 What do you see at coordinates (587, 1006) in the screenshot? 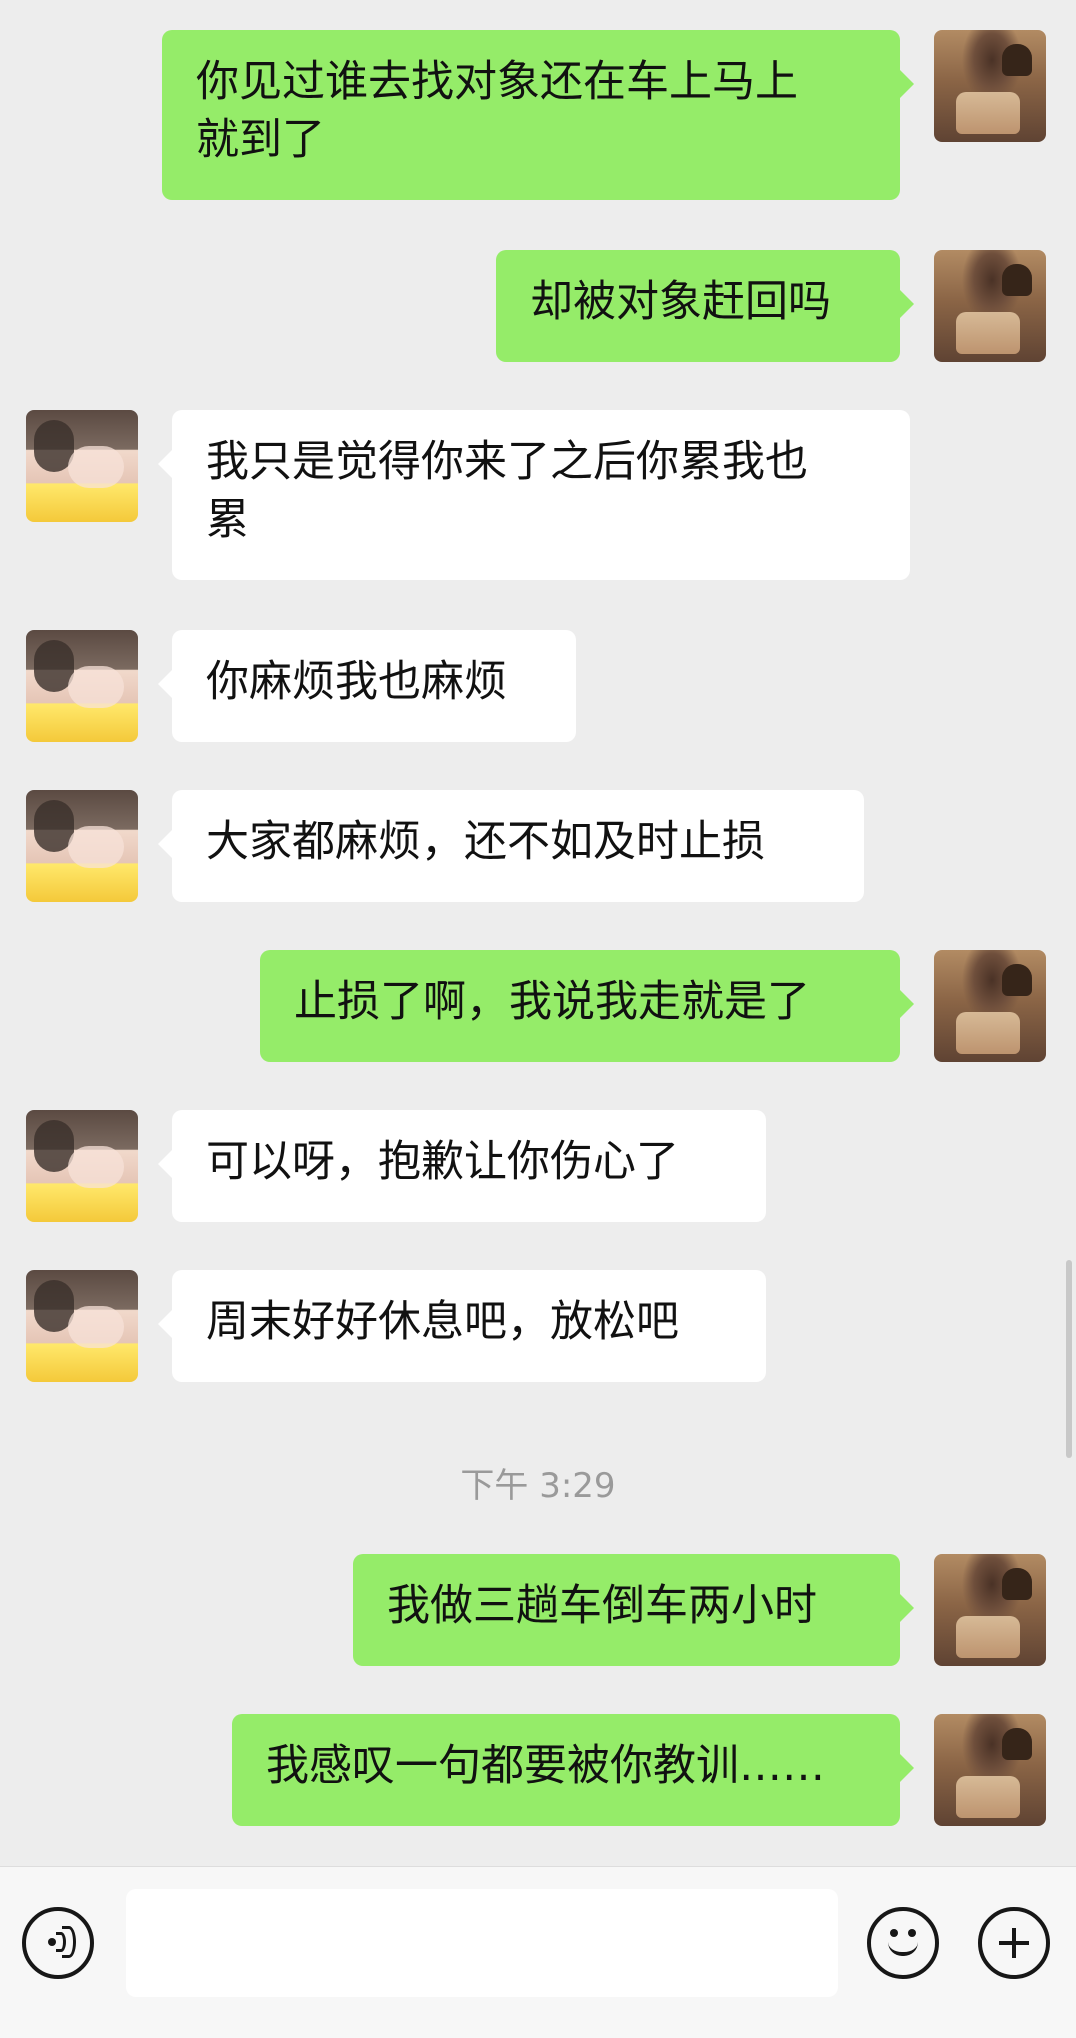
I see `message-bubble-self: 止损了啊，我说我走就是了` at bounding box center [587, 1006].